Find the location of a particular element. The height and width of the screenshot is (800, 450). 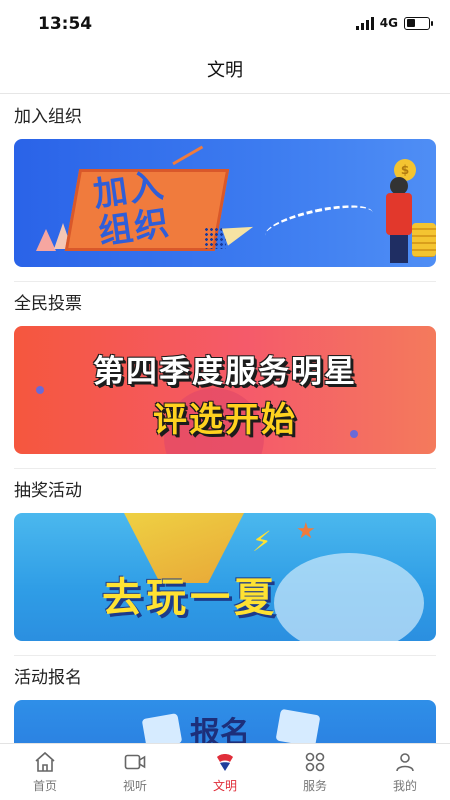

tab-label: 服务 is located at coordinates (314, 786).